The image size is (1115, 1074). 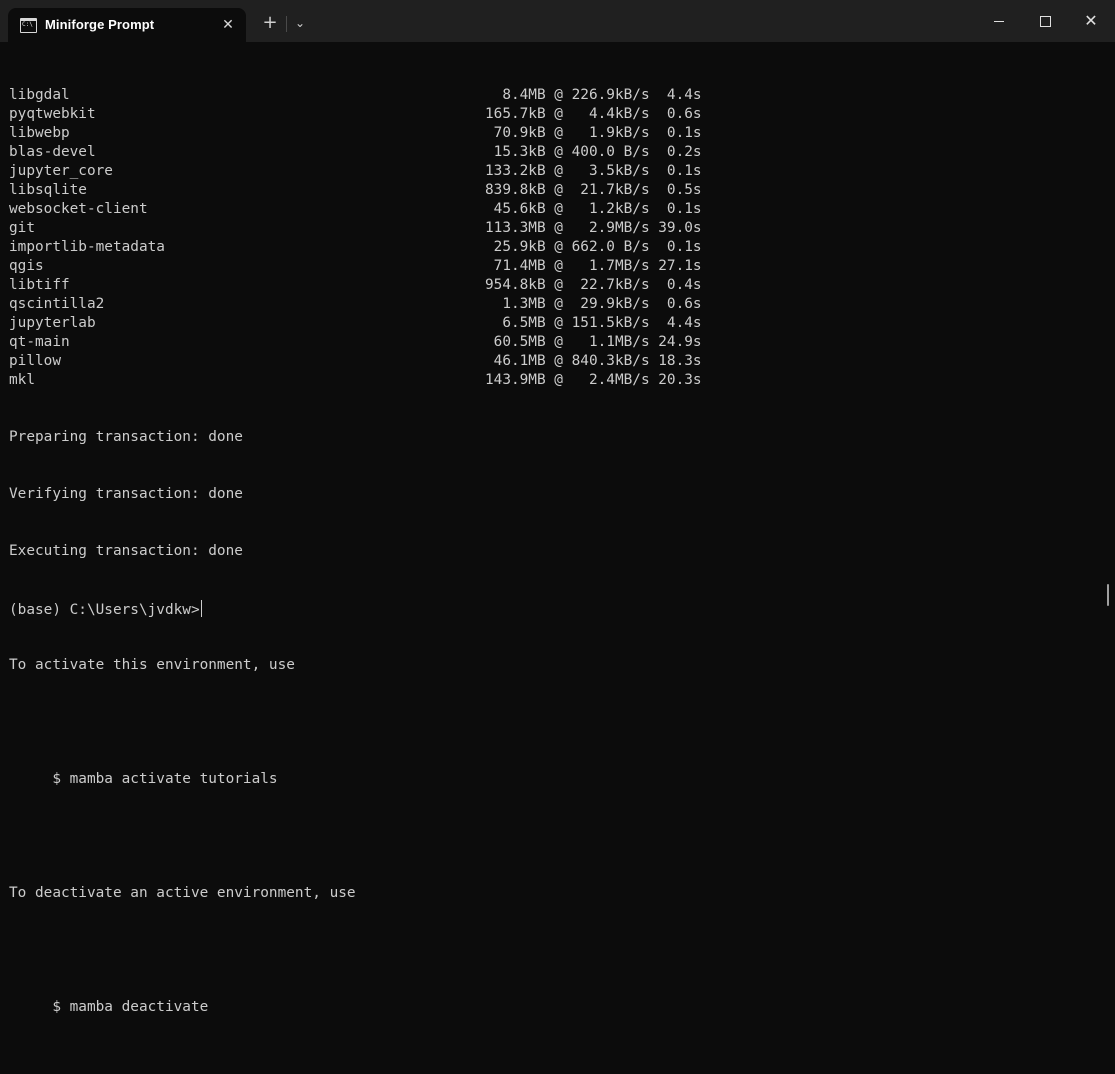 I want to click on package-name: libsqlite, so click(x=48, y=190).